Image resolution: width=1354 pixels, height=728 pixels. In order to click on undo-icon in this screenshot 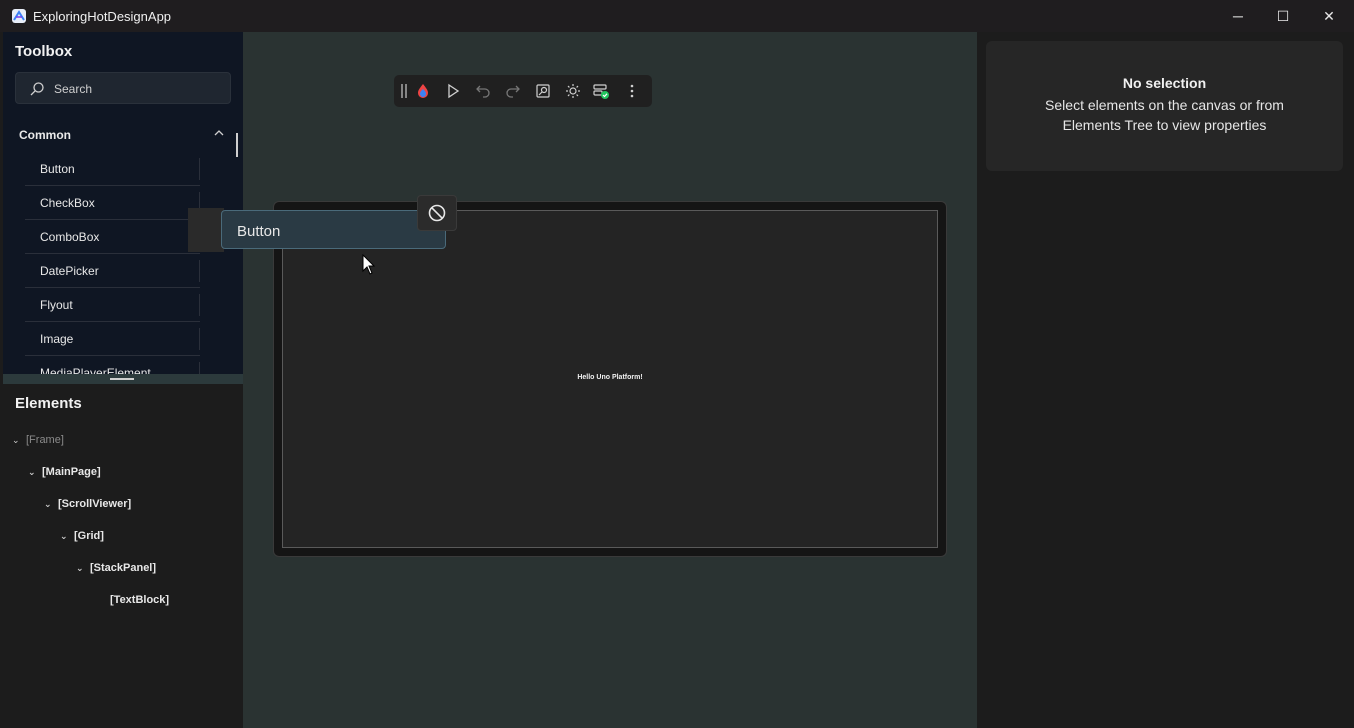, I will do `click(483, 91)`.